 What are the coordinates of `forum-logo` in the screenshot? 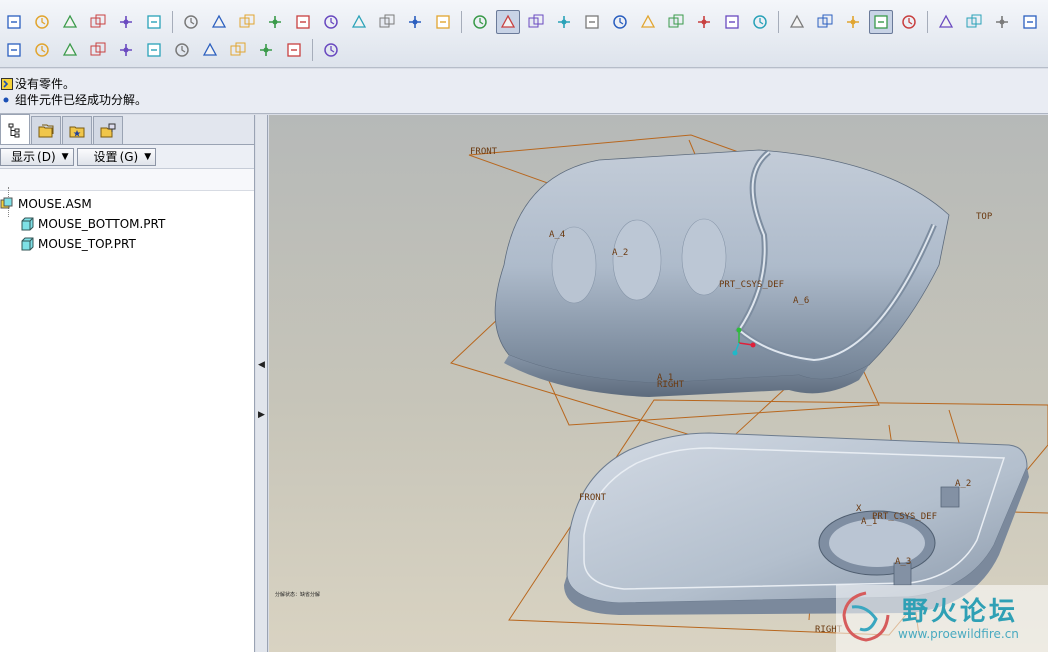 It's located at (866, 616).